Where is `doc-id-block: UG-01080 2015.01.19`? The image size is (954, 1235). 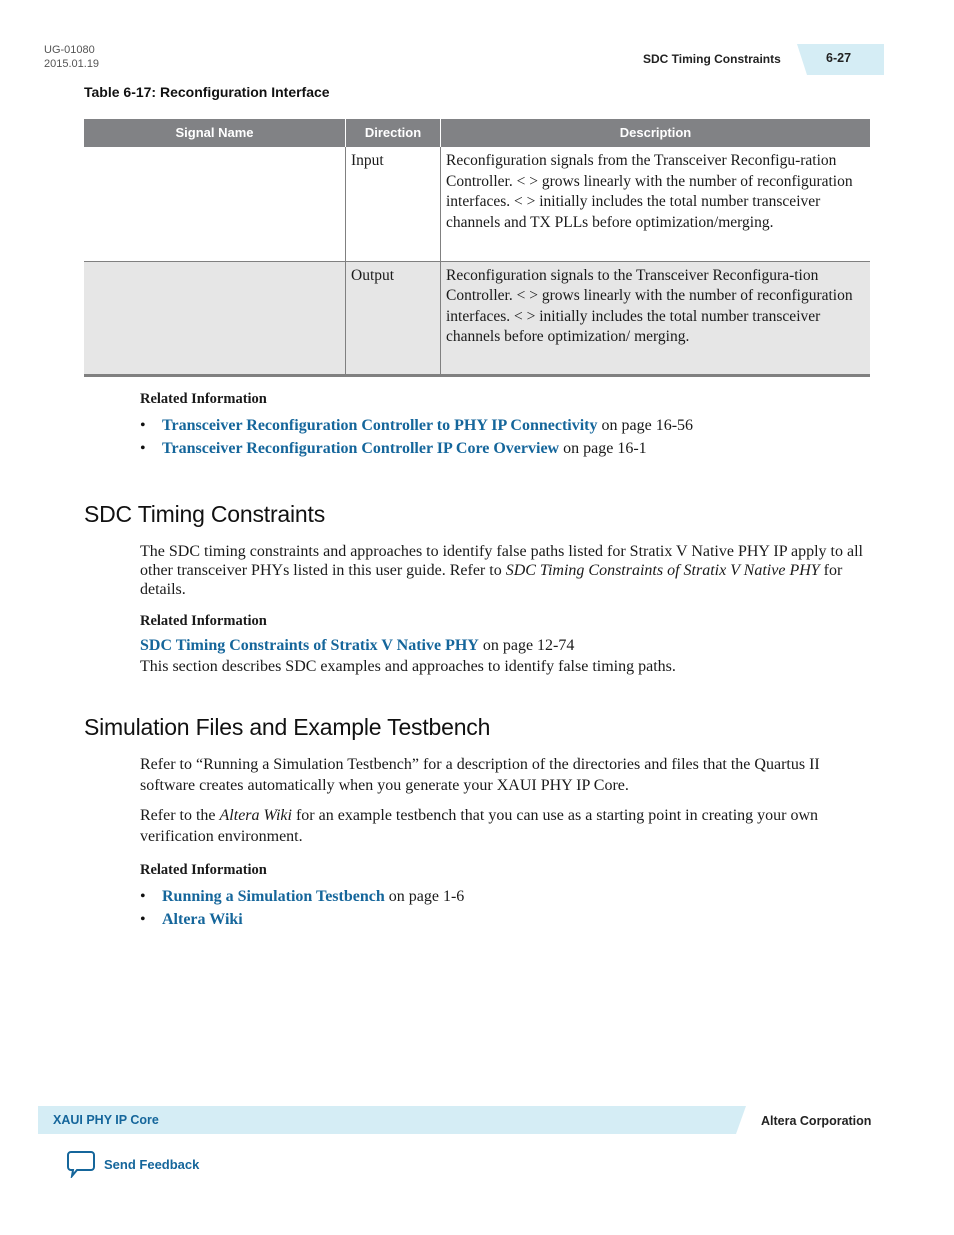
doc-id-block: UG-01080 2015.01.19 is located at coordinates (71, 57).